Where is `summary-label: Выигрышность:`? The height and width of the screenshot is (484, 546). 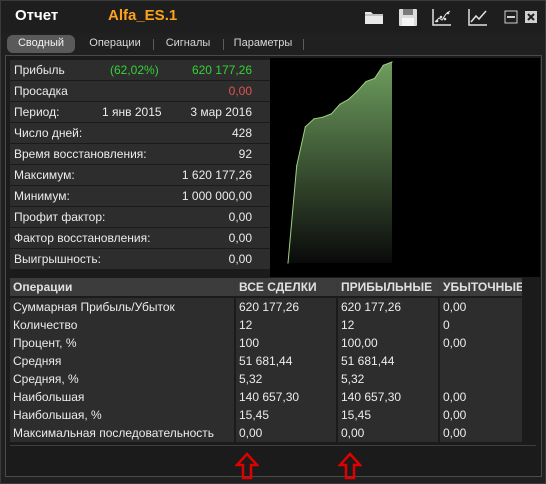 summary-label: Выигрышность: is located at coordinates (58, 259).